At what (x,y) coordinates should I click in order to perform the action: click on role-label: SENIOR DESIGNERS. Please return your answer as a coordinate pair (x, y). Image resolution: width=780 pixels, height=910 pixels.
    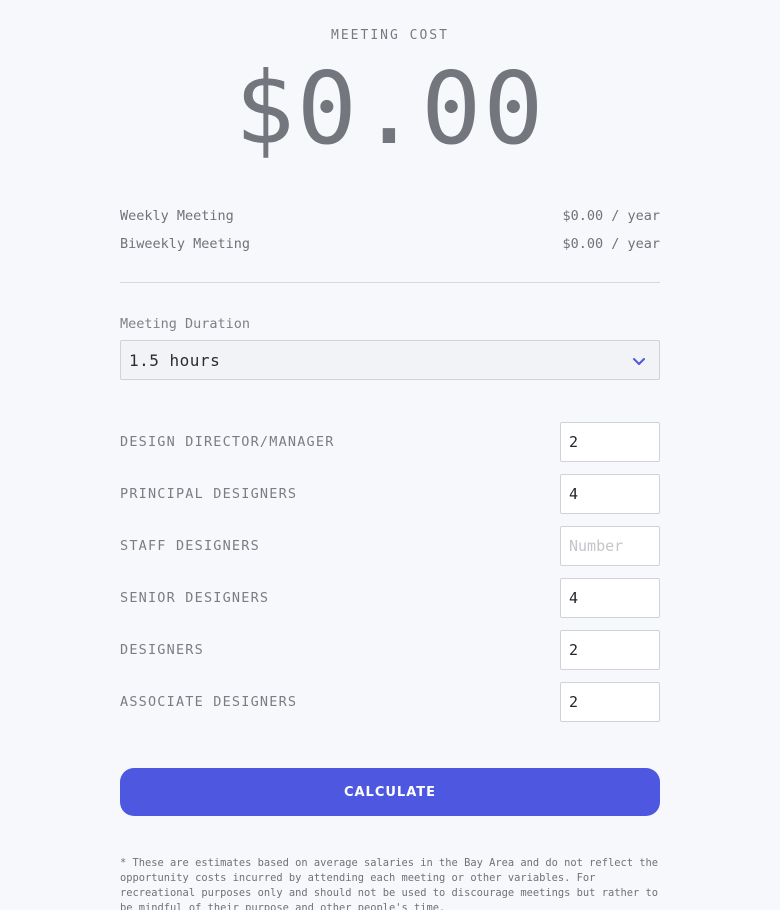
    Looking at the image, I should click on (195, 598).